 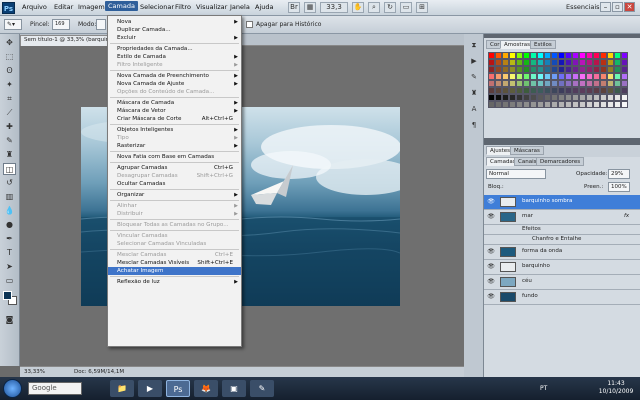 I want to click on language-indicator: PT, so click(x=543, y=388).